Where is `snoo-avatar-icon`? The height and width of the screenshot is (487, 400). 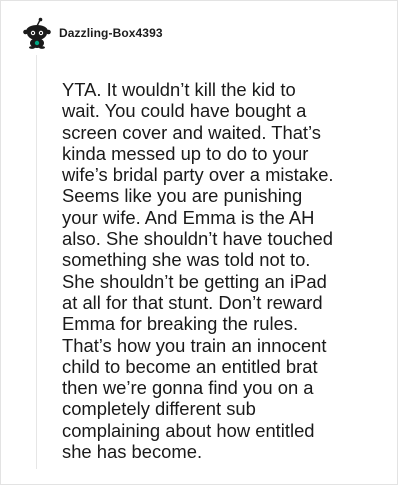
snoo-avatar-icon is located at coordinates (37, 33).